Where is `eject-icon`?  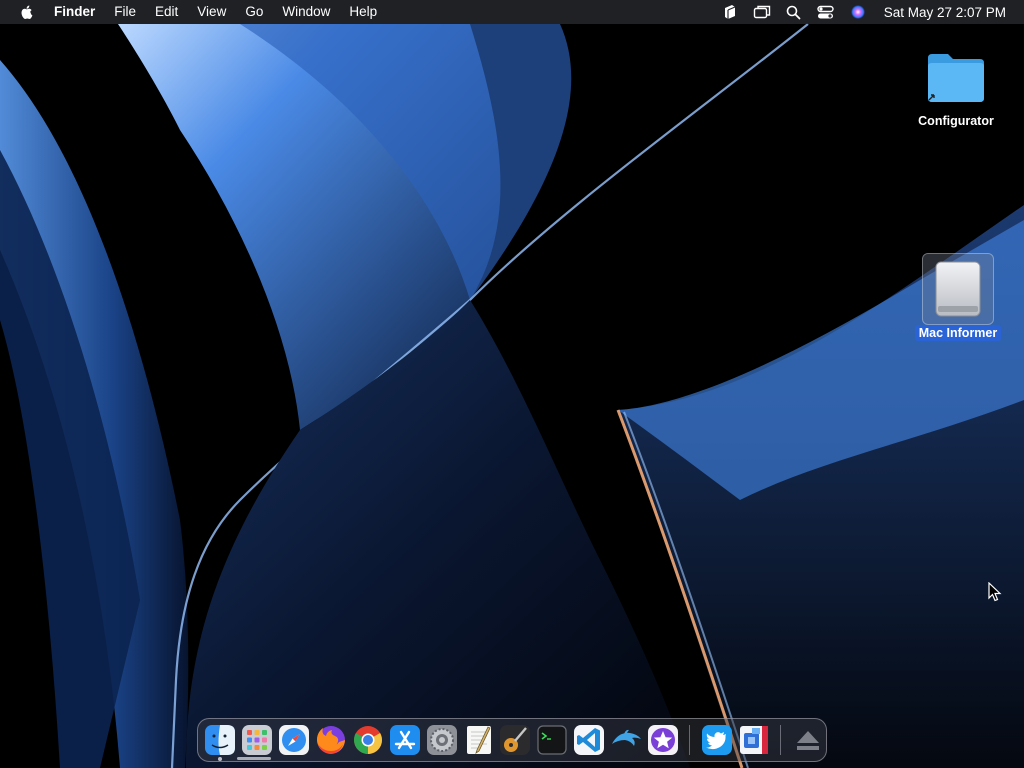 eject-icon is located at coordinates (807, 740).